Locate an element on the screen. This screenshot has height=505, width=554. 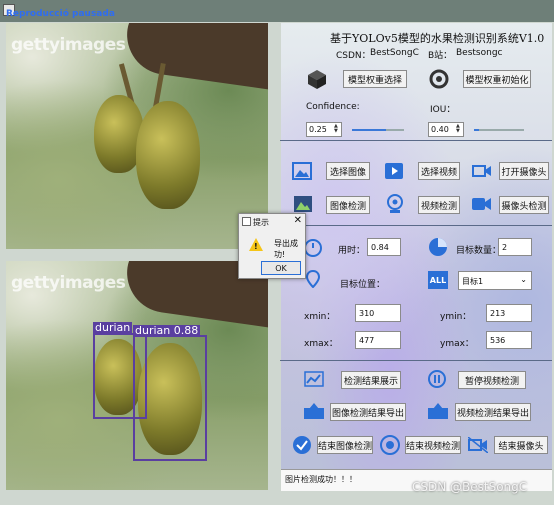
playback-overlay-text: Reproducció pausada is located at coordinates (60, 14).